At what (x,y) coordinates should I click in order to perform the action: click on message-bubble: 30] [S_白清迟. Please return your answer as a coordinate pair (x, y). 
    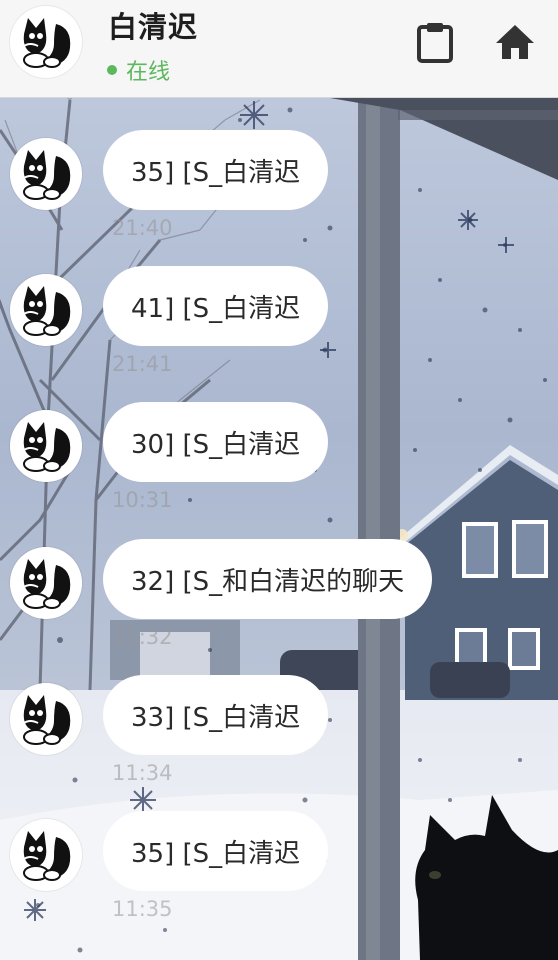
    Looking at the image, I should click on (216, 442).